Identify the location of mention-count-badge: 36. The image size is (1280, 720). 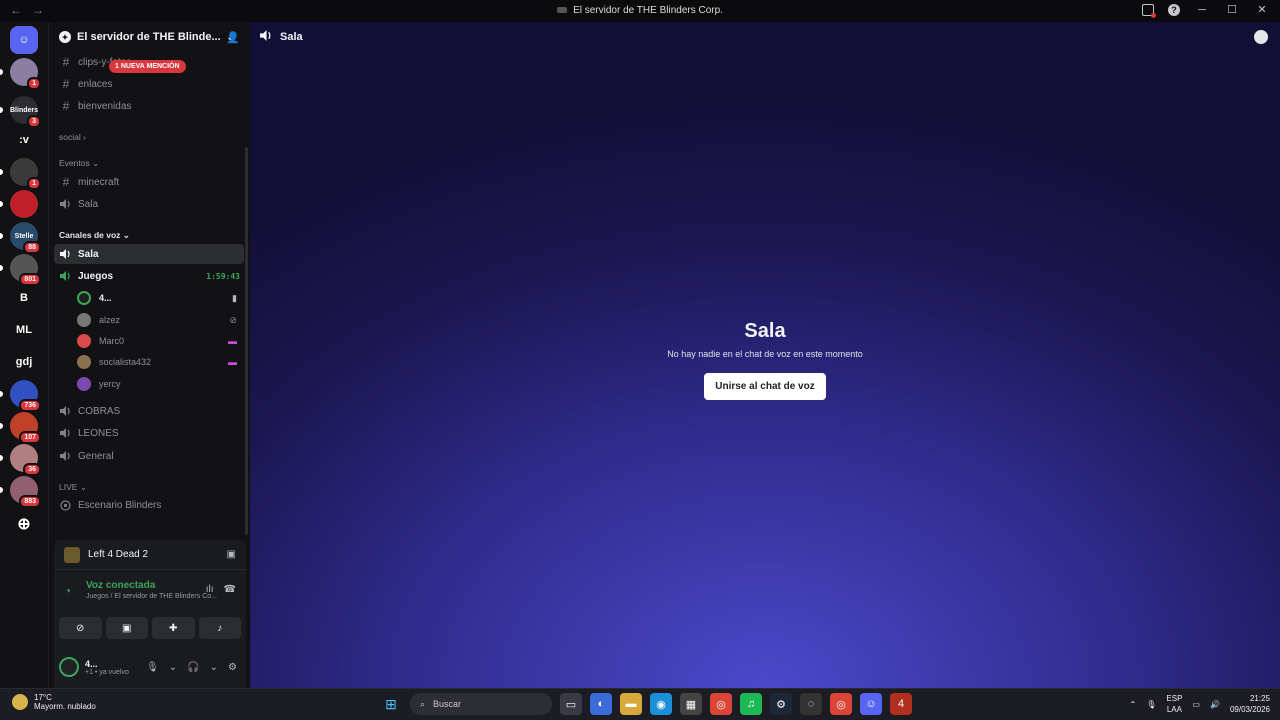
(32, 469).